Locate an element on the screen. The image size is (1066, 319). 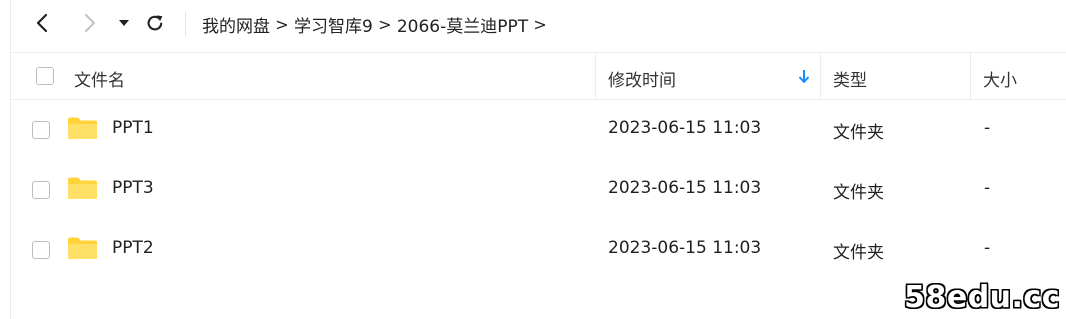
column-header-name: 文件名 is located at coordinates (99, 78).